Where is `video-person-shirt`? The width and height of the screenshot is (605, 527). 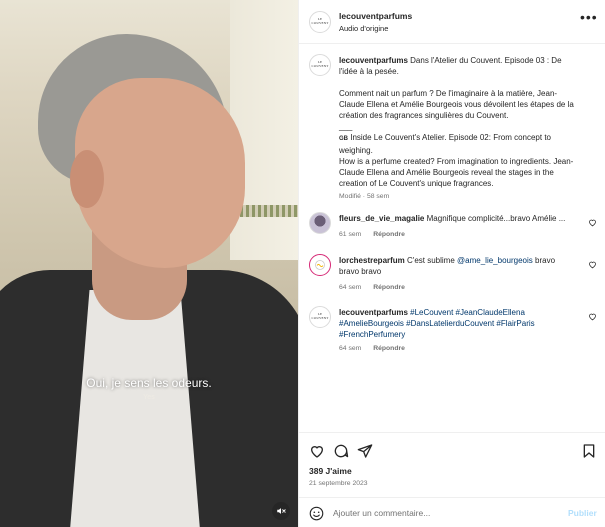 video-person-shirt is located at coordinates (135, 408).